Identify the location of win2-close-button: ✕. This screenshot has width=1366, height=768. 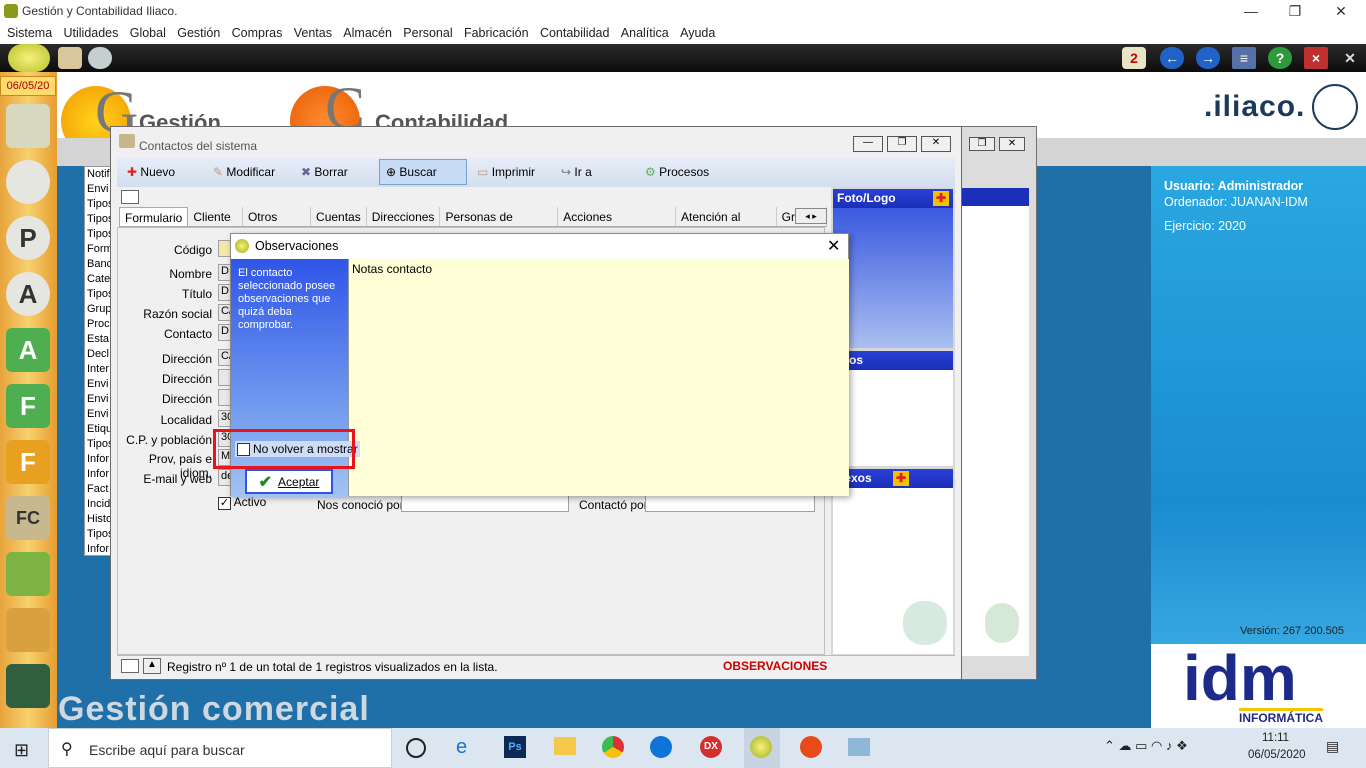
(1012, 144).